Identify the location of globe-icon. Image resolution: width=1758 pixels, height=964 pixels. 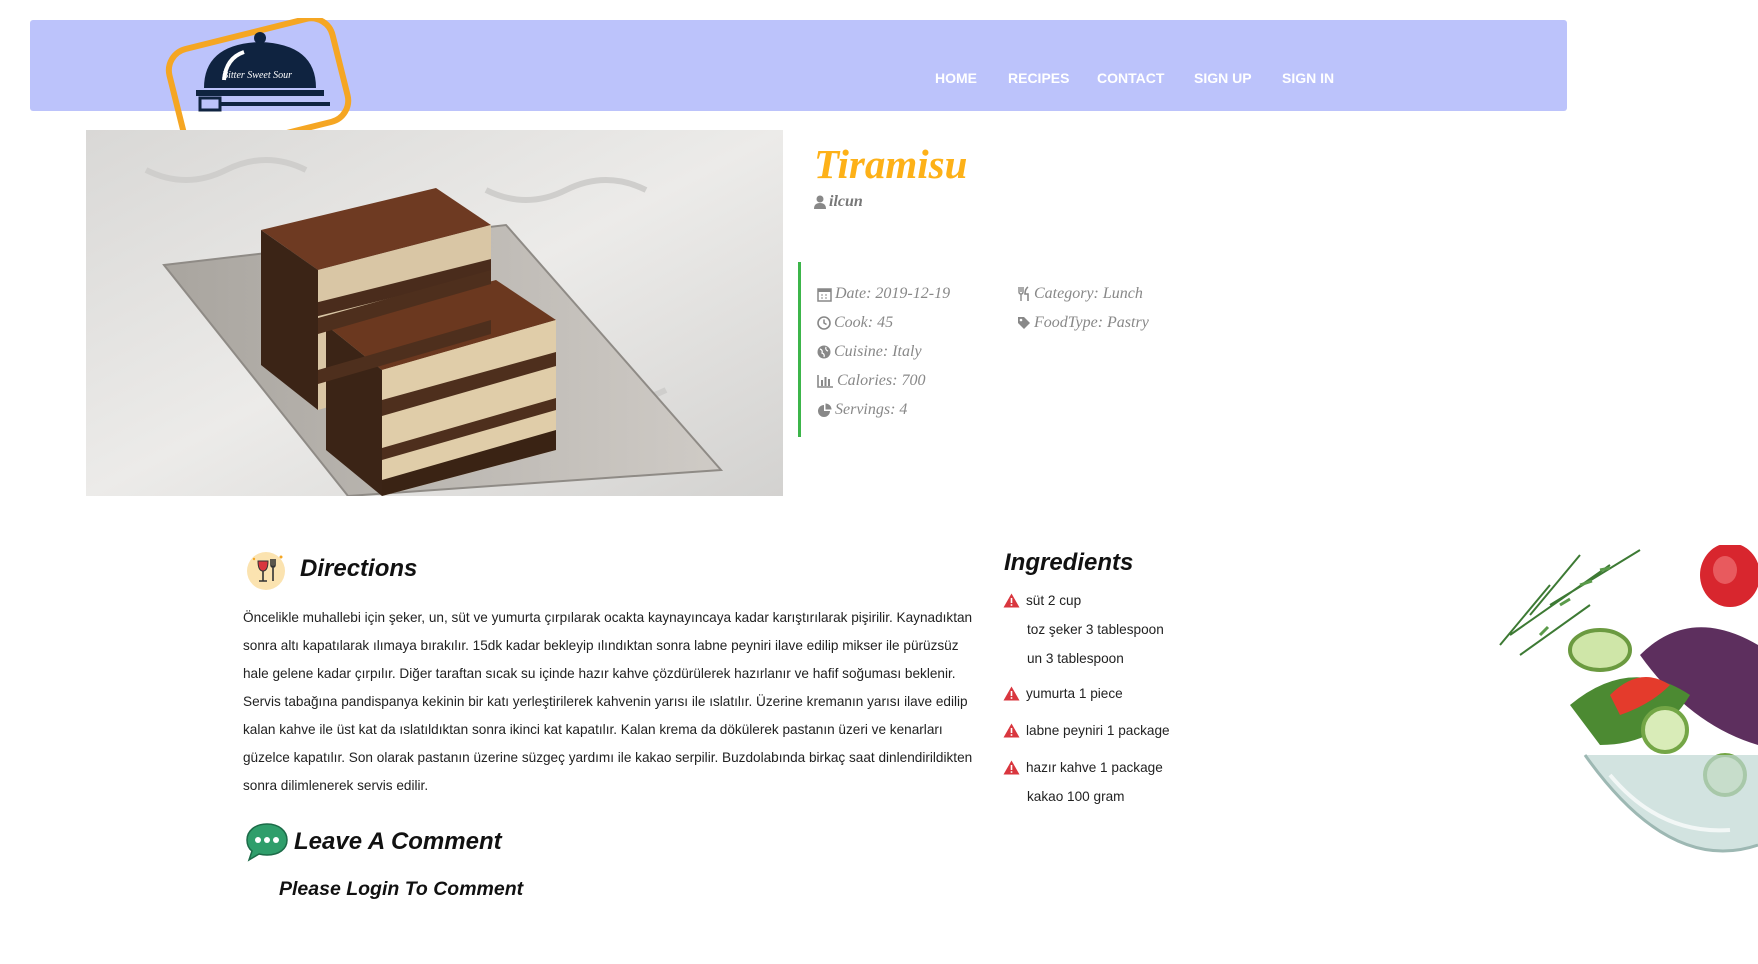
(824, 352).